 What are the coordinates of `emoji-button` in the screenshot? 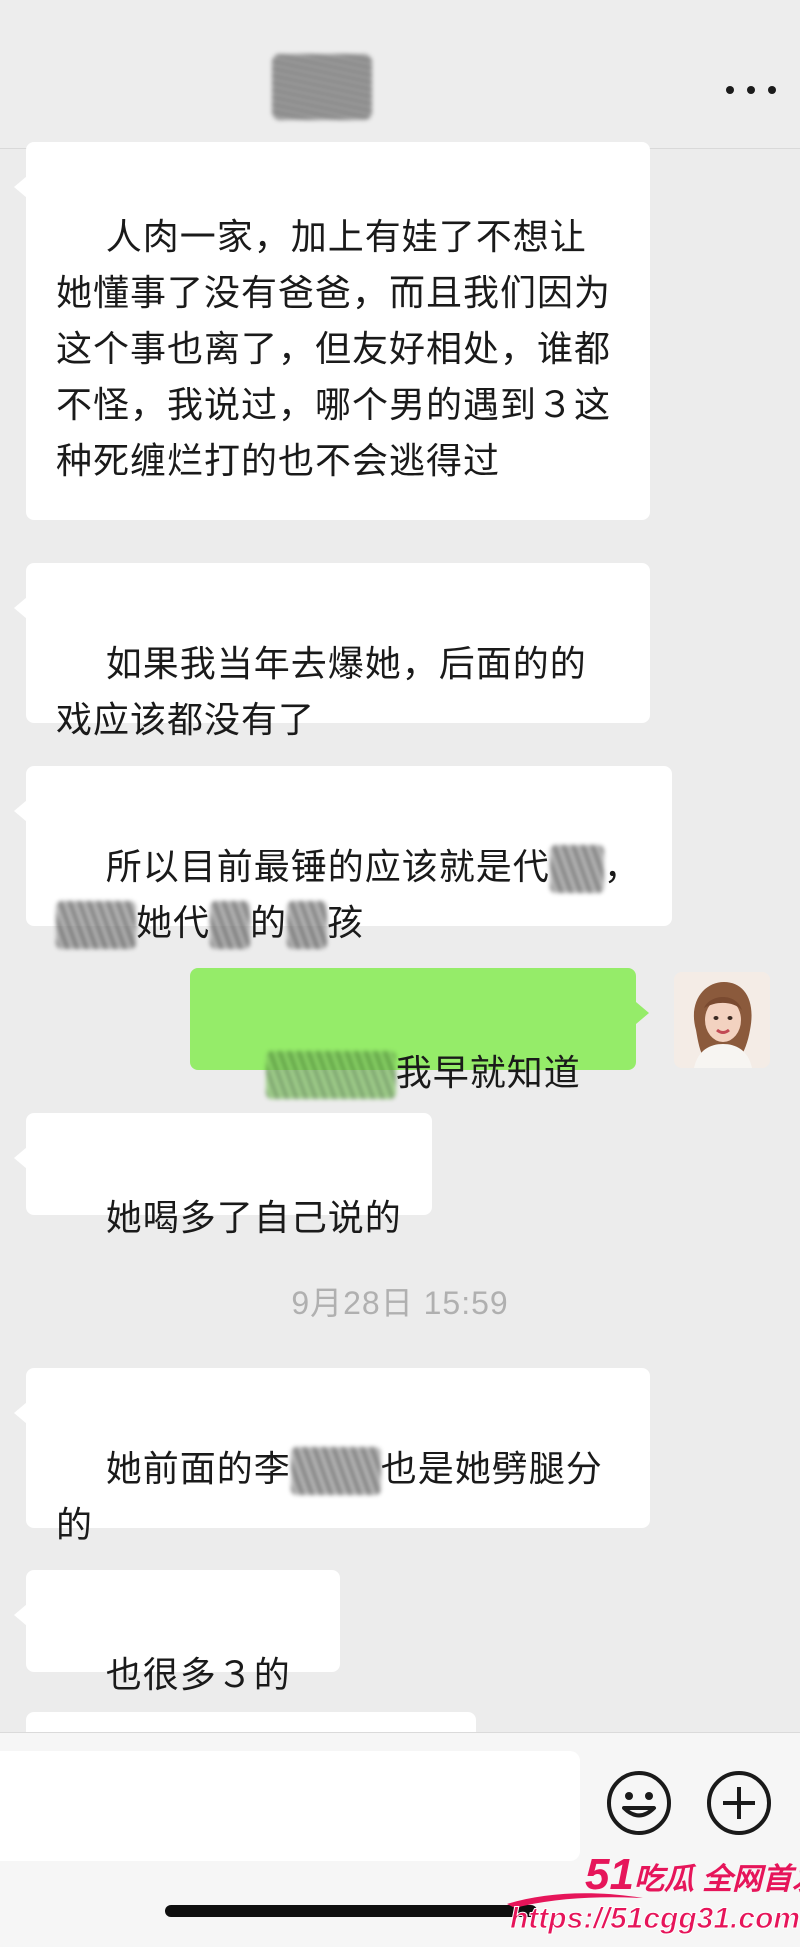 It's located at (639, 1803).